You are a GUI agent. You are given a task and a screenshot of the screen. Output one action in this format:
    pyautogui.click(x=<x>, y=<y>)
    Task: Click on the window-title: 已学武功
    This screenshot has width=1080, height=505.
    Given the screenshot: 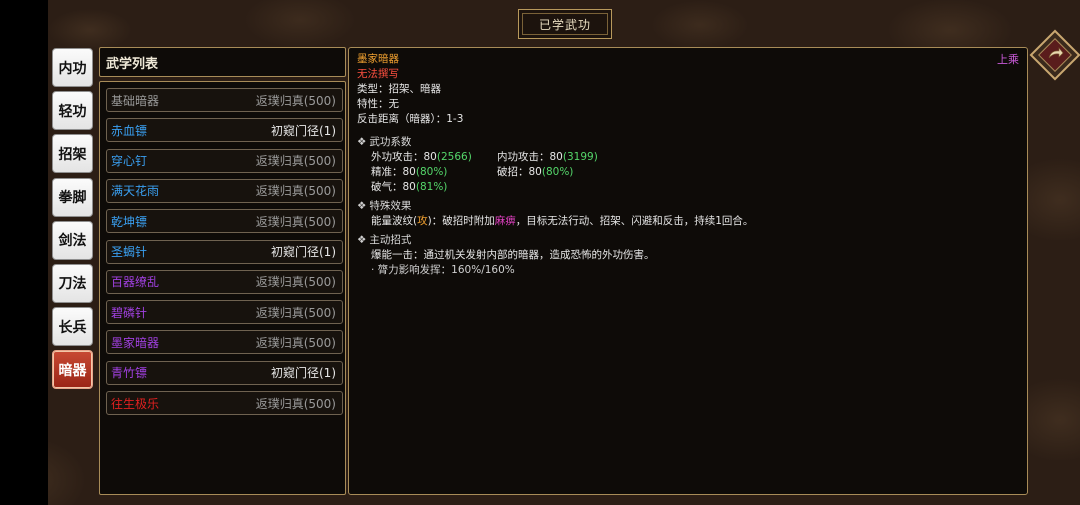 What is the action you would take?
    pyautogui.click(x=565, y=24)
    